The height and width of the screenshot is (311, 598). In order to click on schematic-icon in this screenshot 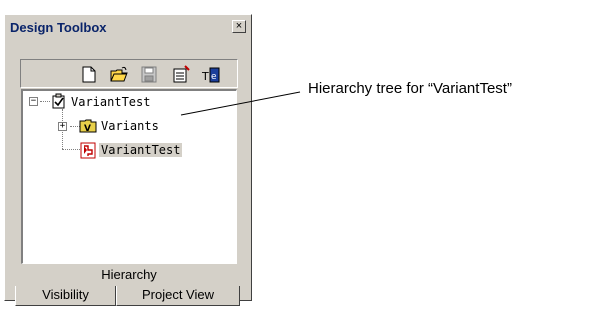, I will do `click(88, 152)`.